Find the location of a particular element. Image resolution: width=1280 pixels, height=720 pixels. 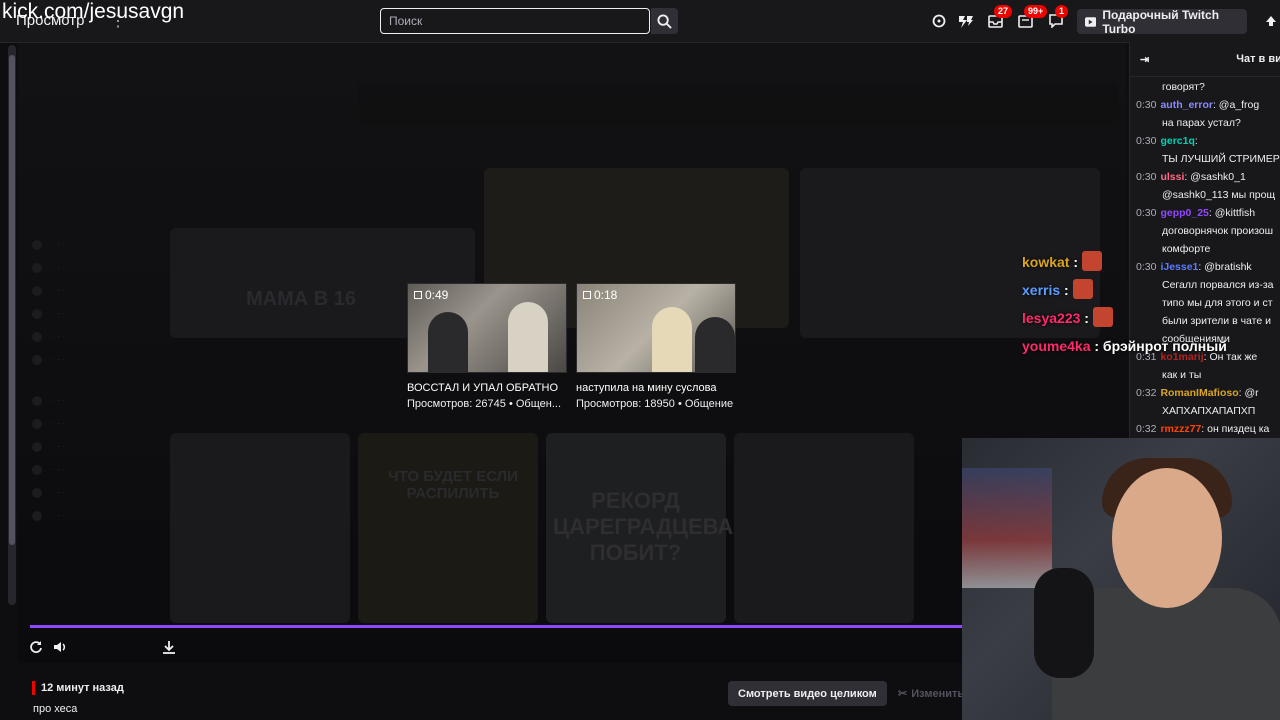

chat-username: auth_error is located at coordinates (1186, 105).